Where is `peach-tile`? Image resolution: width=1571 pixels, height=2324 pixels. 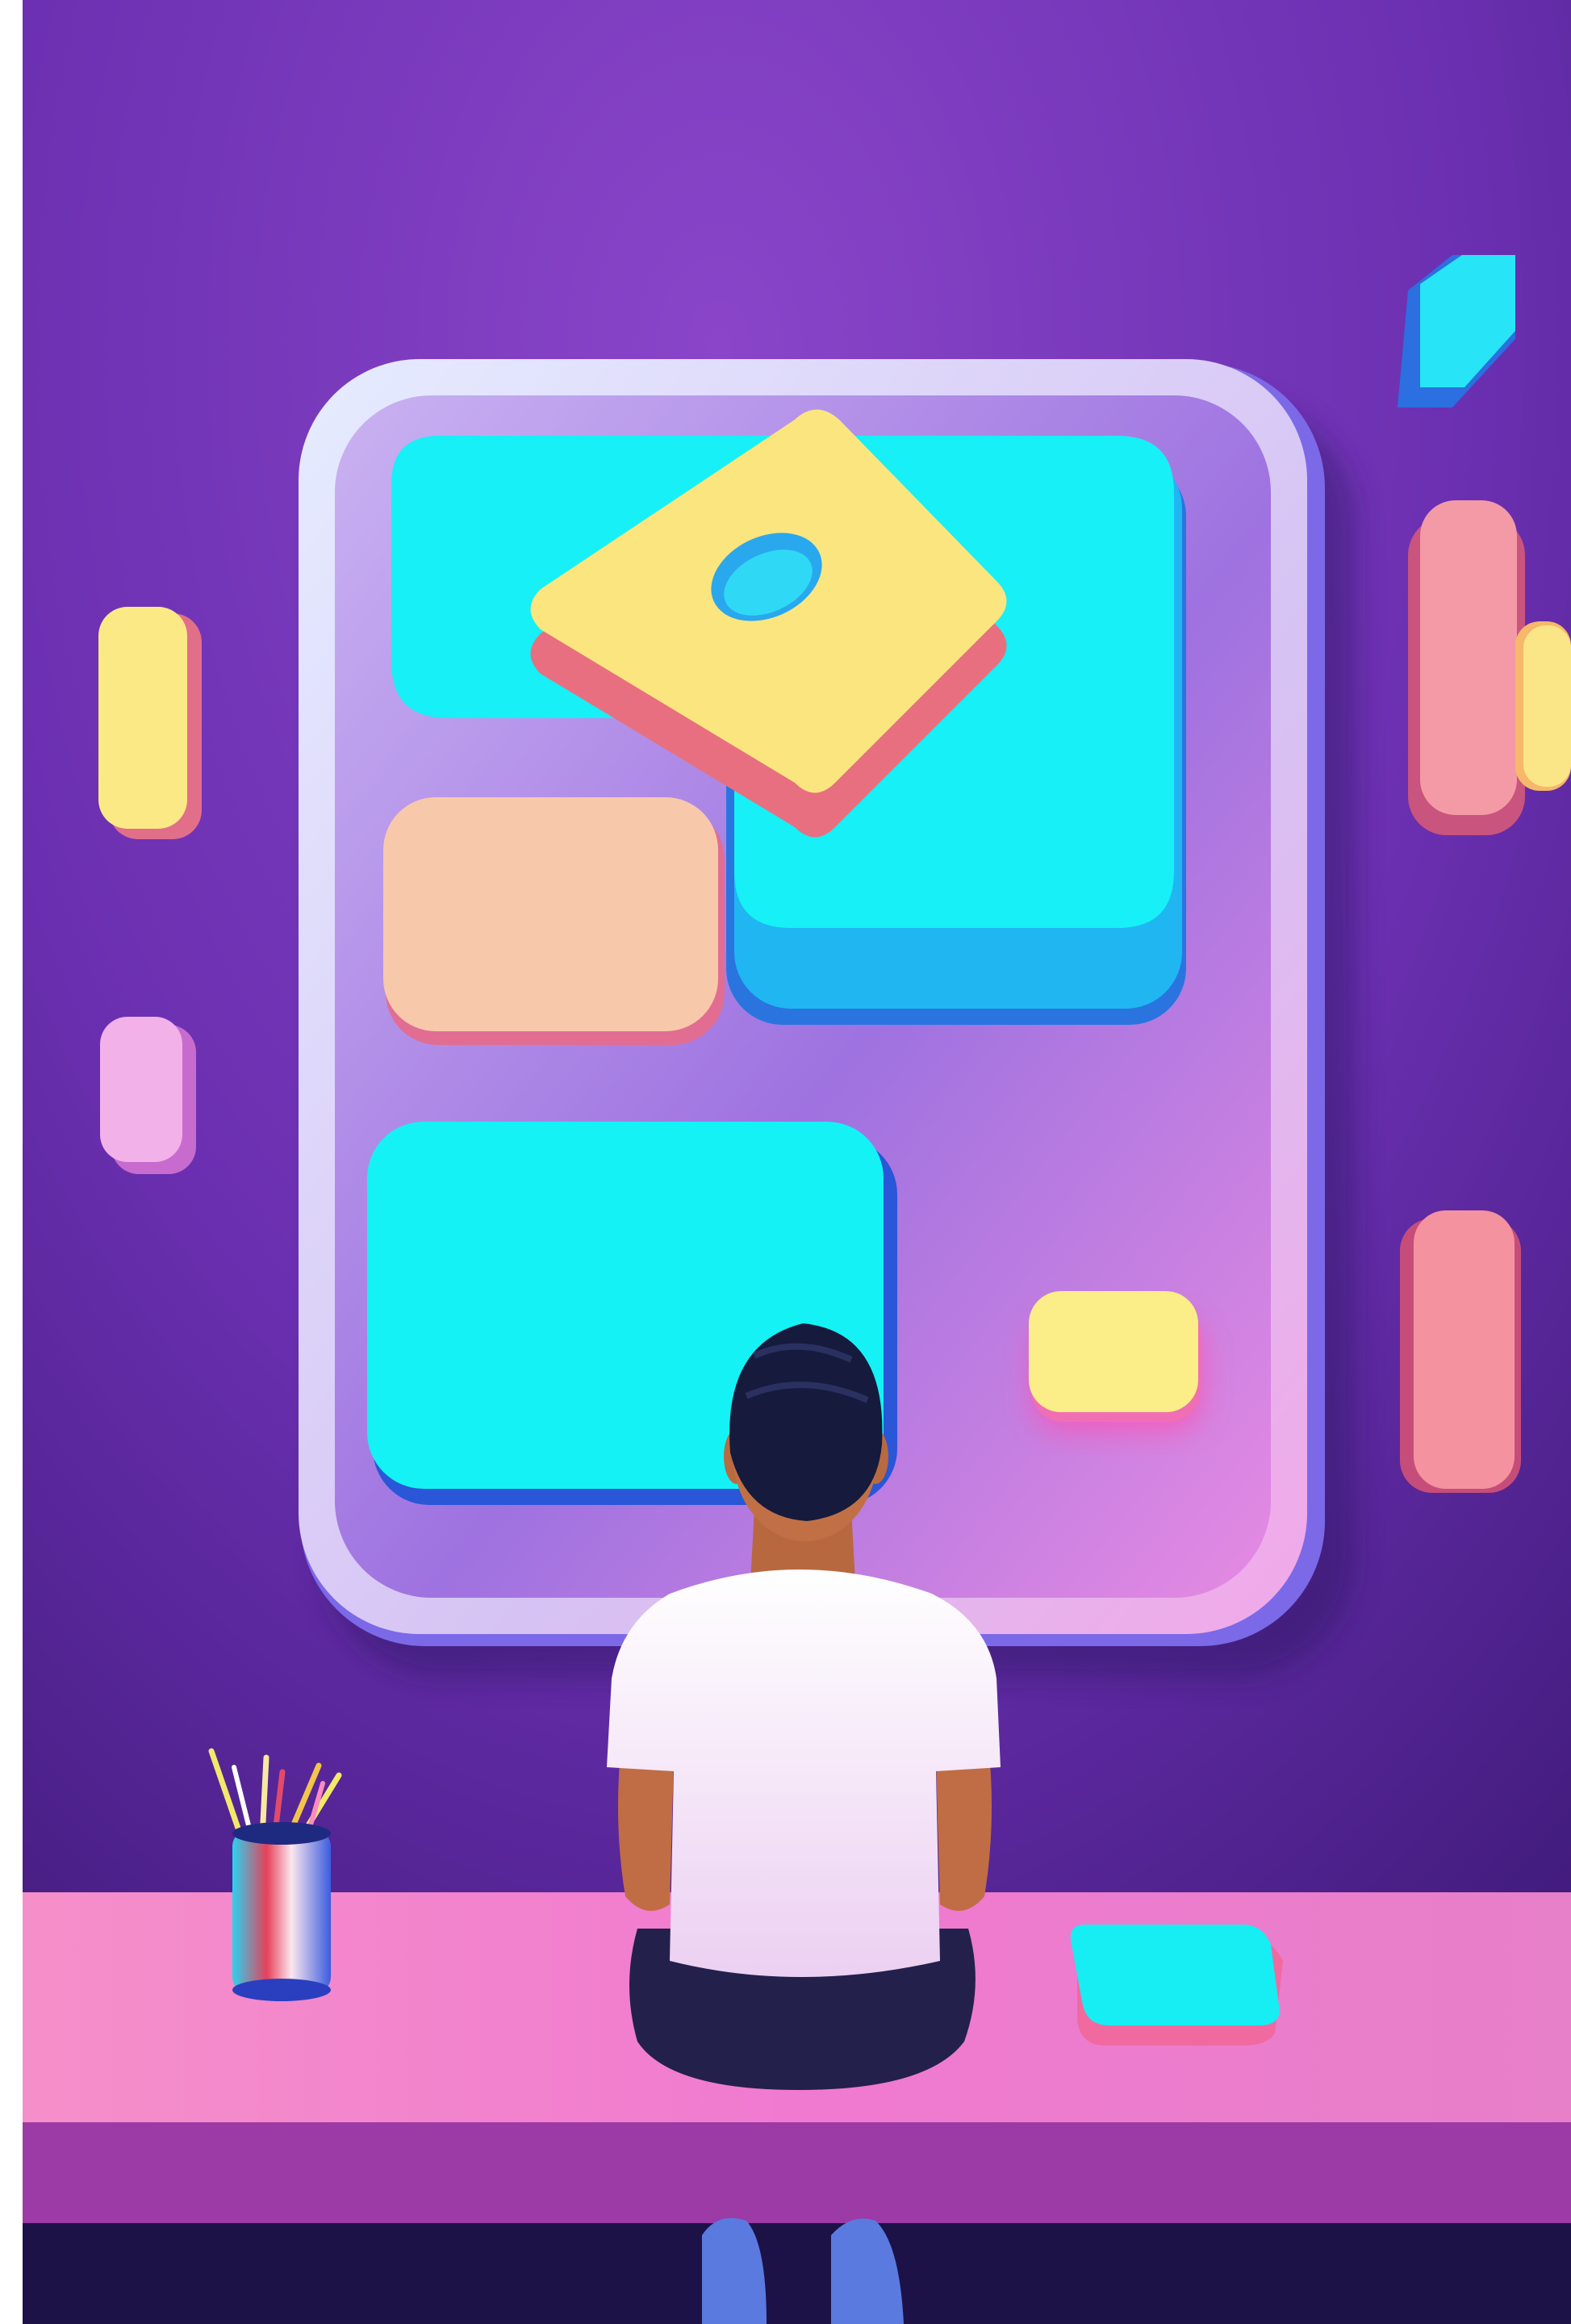
peach-tile is located at coordinates (554, 921).